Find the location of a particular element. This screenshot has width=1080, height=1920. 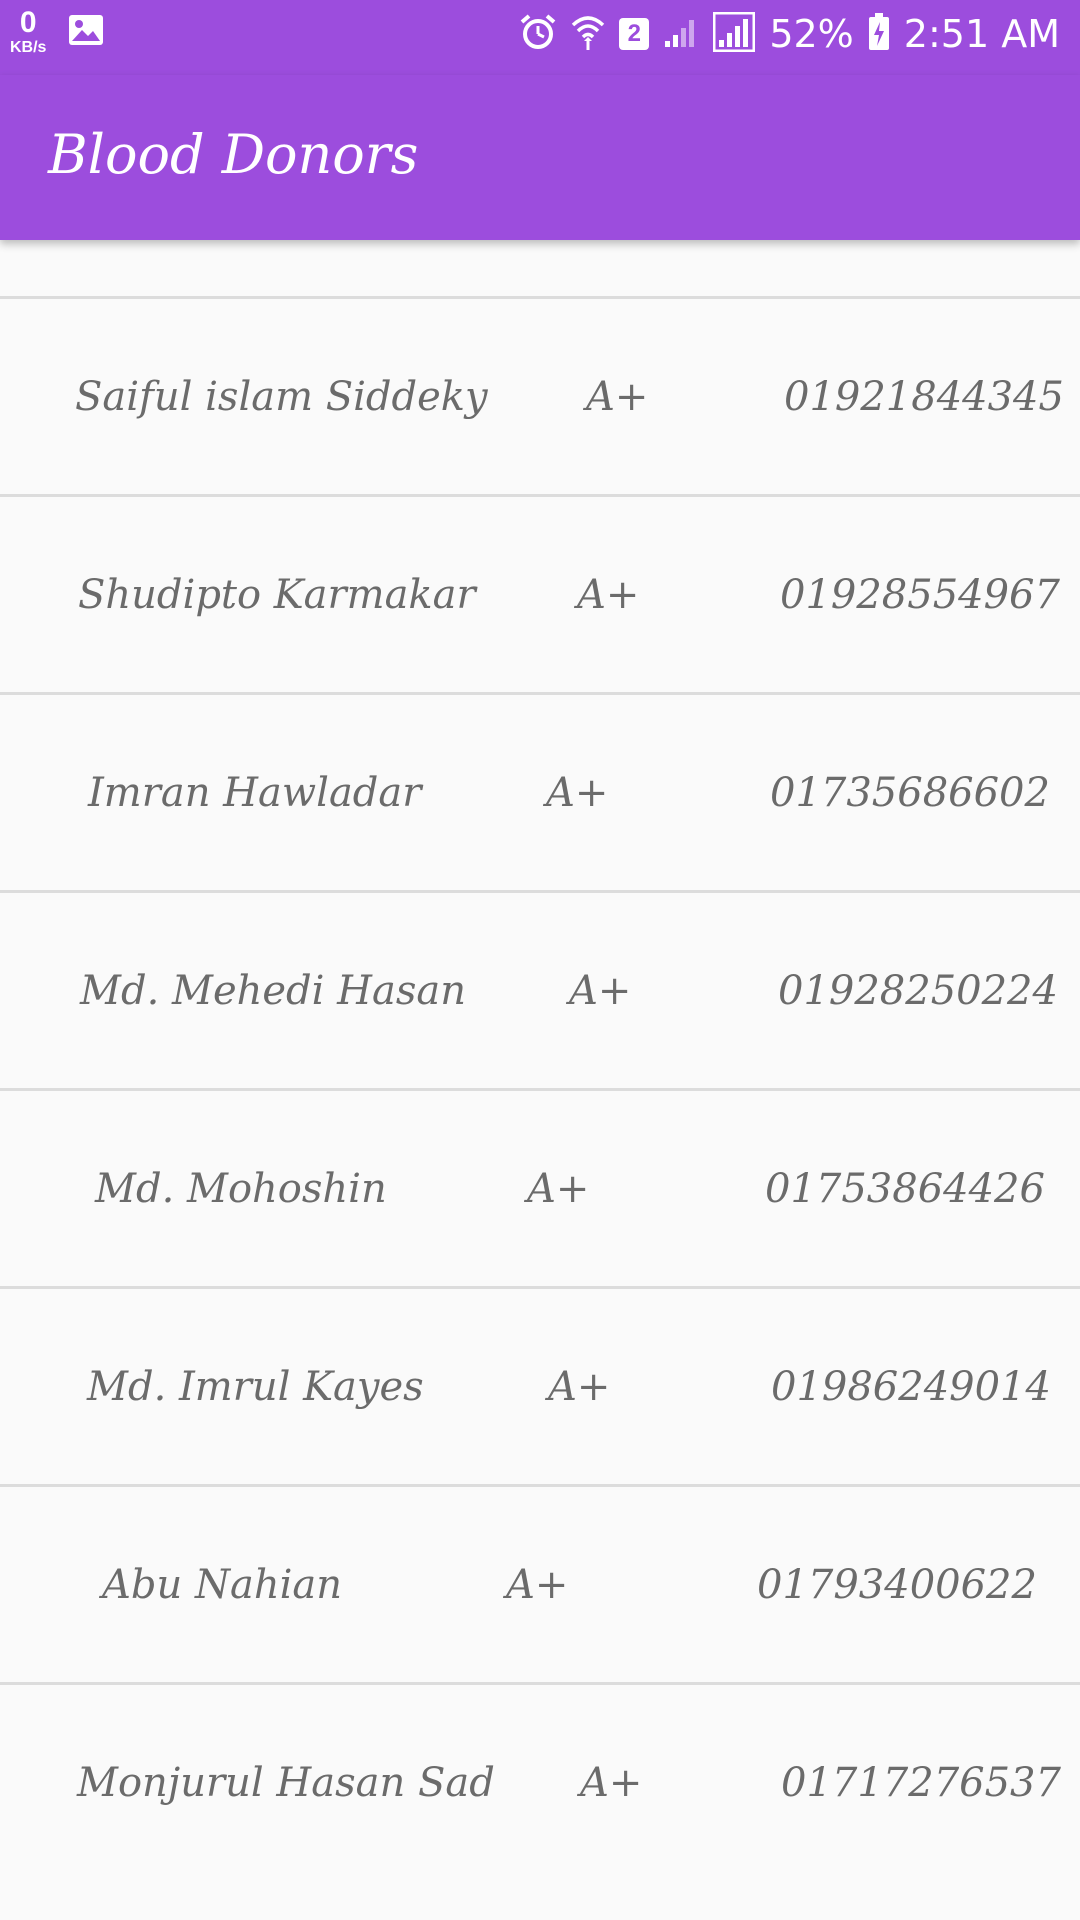

signal-strength-icon is located at coordinates (734, 33).